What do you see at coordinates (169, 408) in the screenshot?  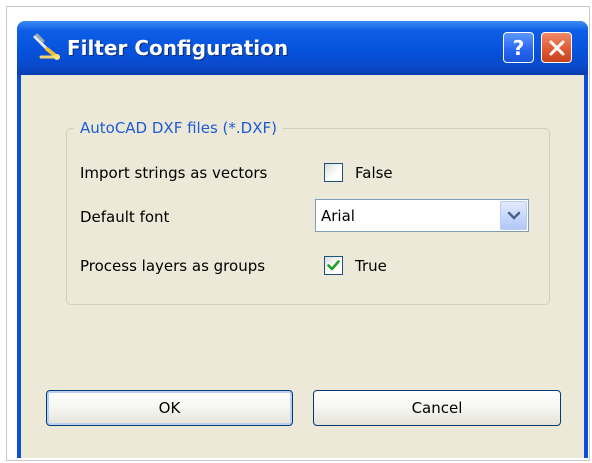 I see `ok-button: OK` at bounding box center [169, 408].